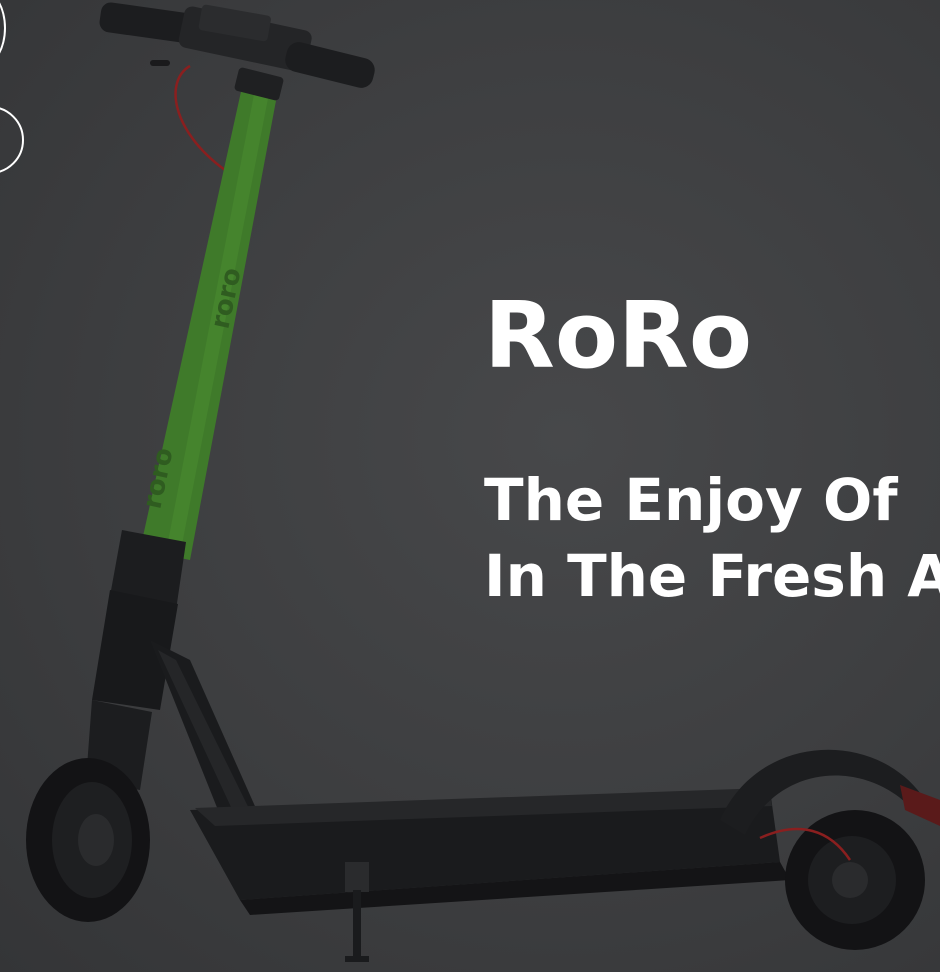  I want to click on tagline-line-1: The Enjoy Of, so click(691, 500).